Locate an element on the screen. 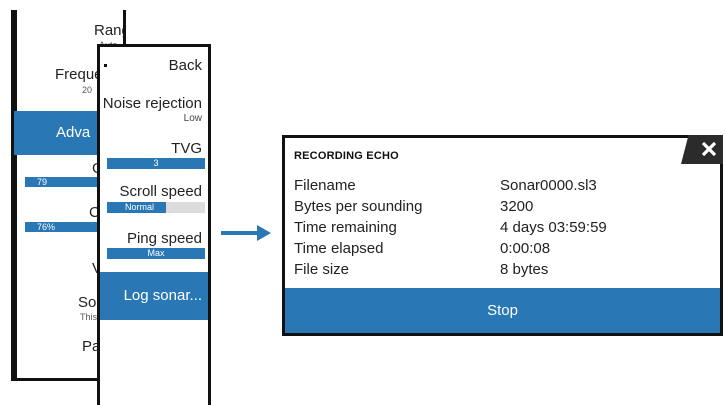 The image size is (726, 405). ping-speed-slider: Max is located at coordinates (156, 253).